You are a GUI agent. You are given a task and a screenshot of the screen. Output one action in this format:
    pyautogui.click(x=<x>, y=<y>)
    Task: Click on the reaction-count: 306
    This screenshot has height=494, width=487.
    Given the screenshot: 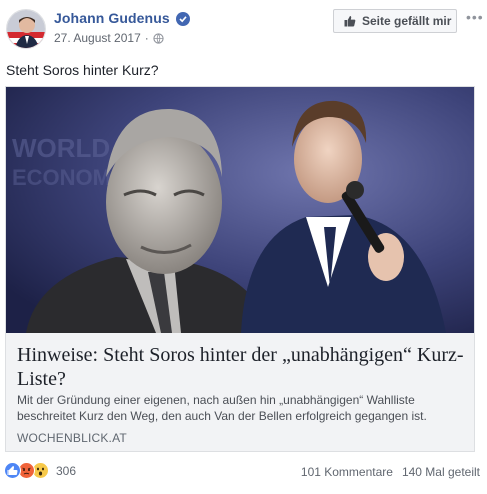 What is the action you would take?
    pyautogui.click(x=66, y=471)
    